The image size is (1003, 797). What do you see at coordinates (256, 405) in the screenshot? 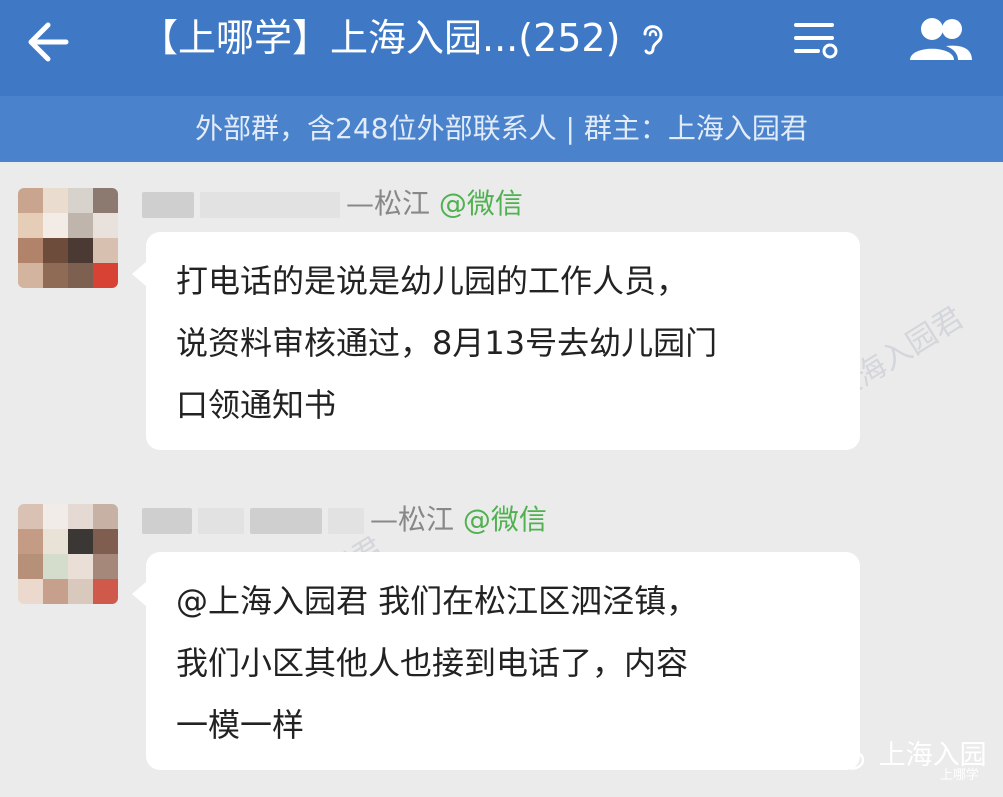
I see `message-line: 口领通知书` at bounding box center [256, 405].